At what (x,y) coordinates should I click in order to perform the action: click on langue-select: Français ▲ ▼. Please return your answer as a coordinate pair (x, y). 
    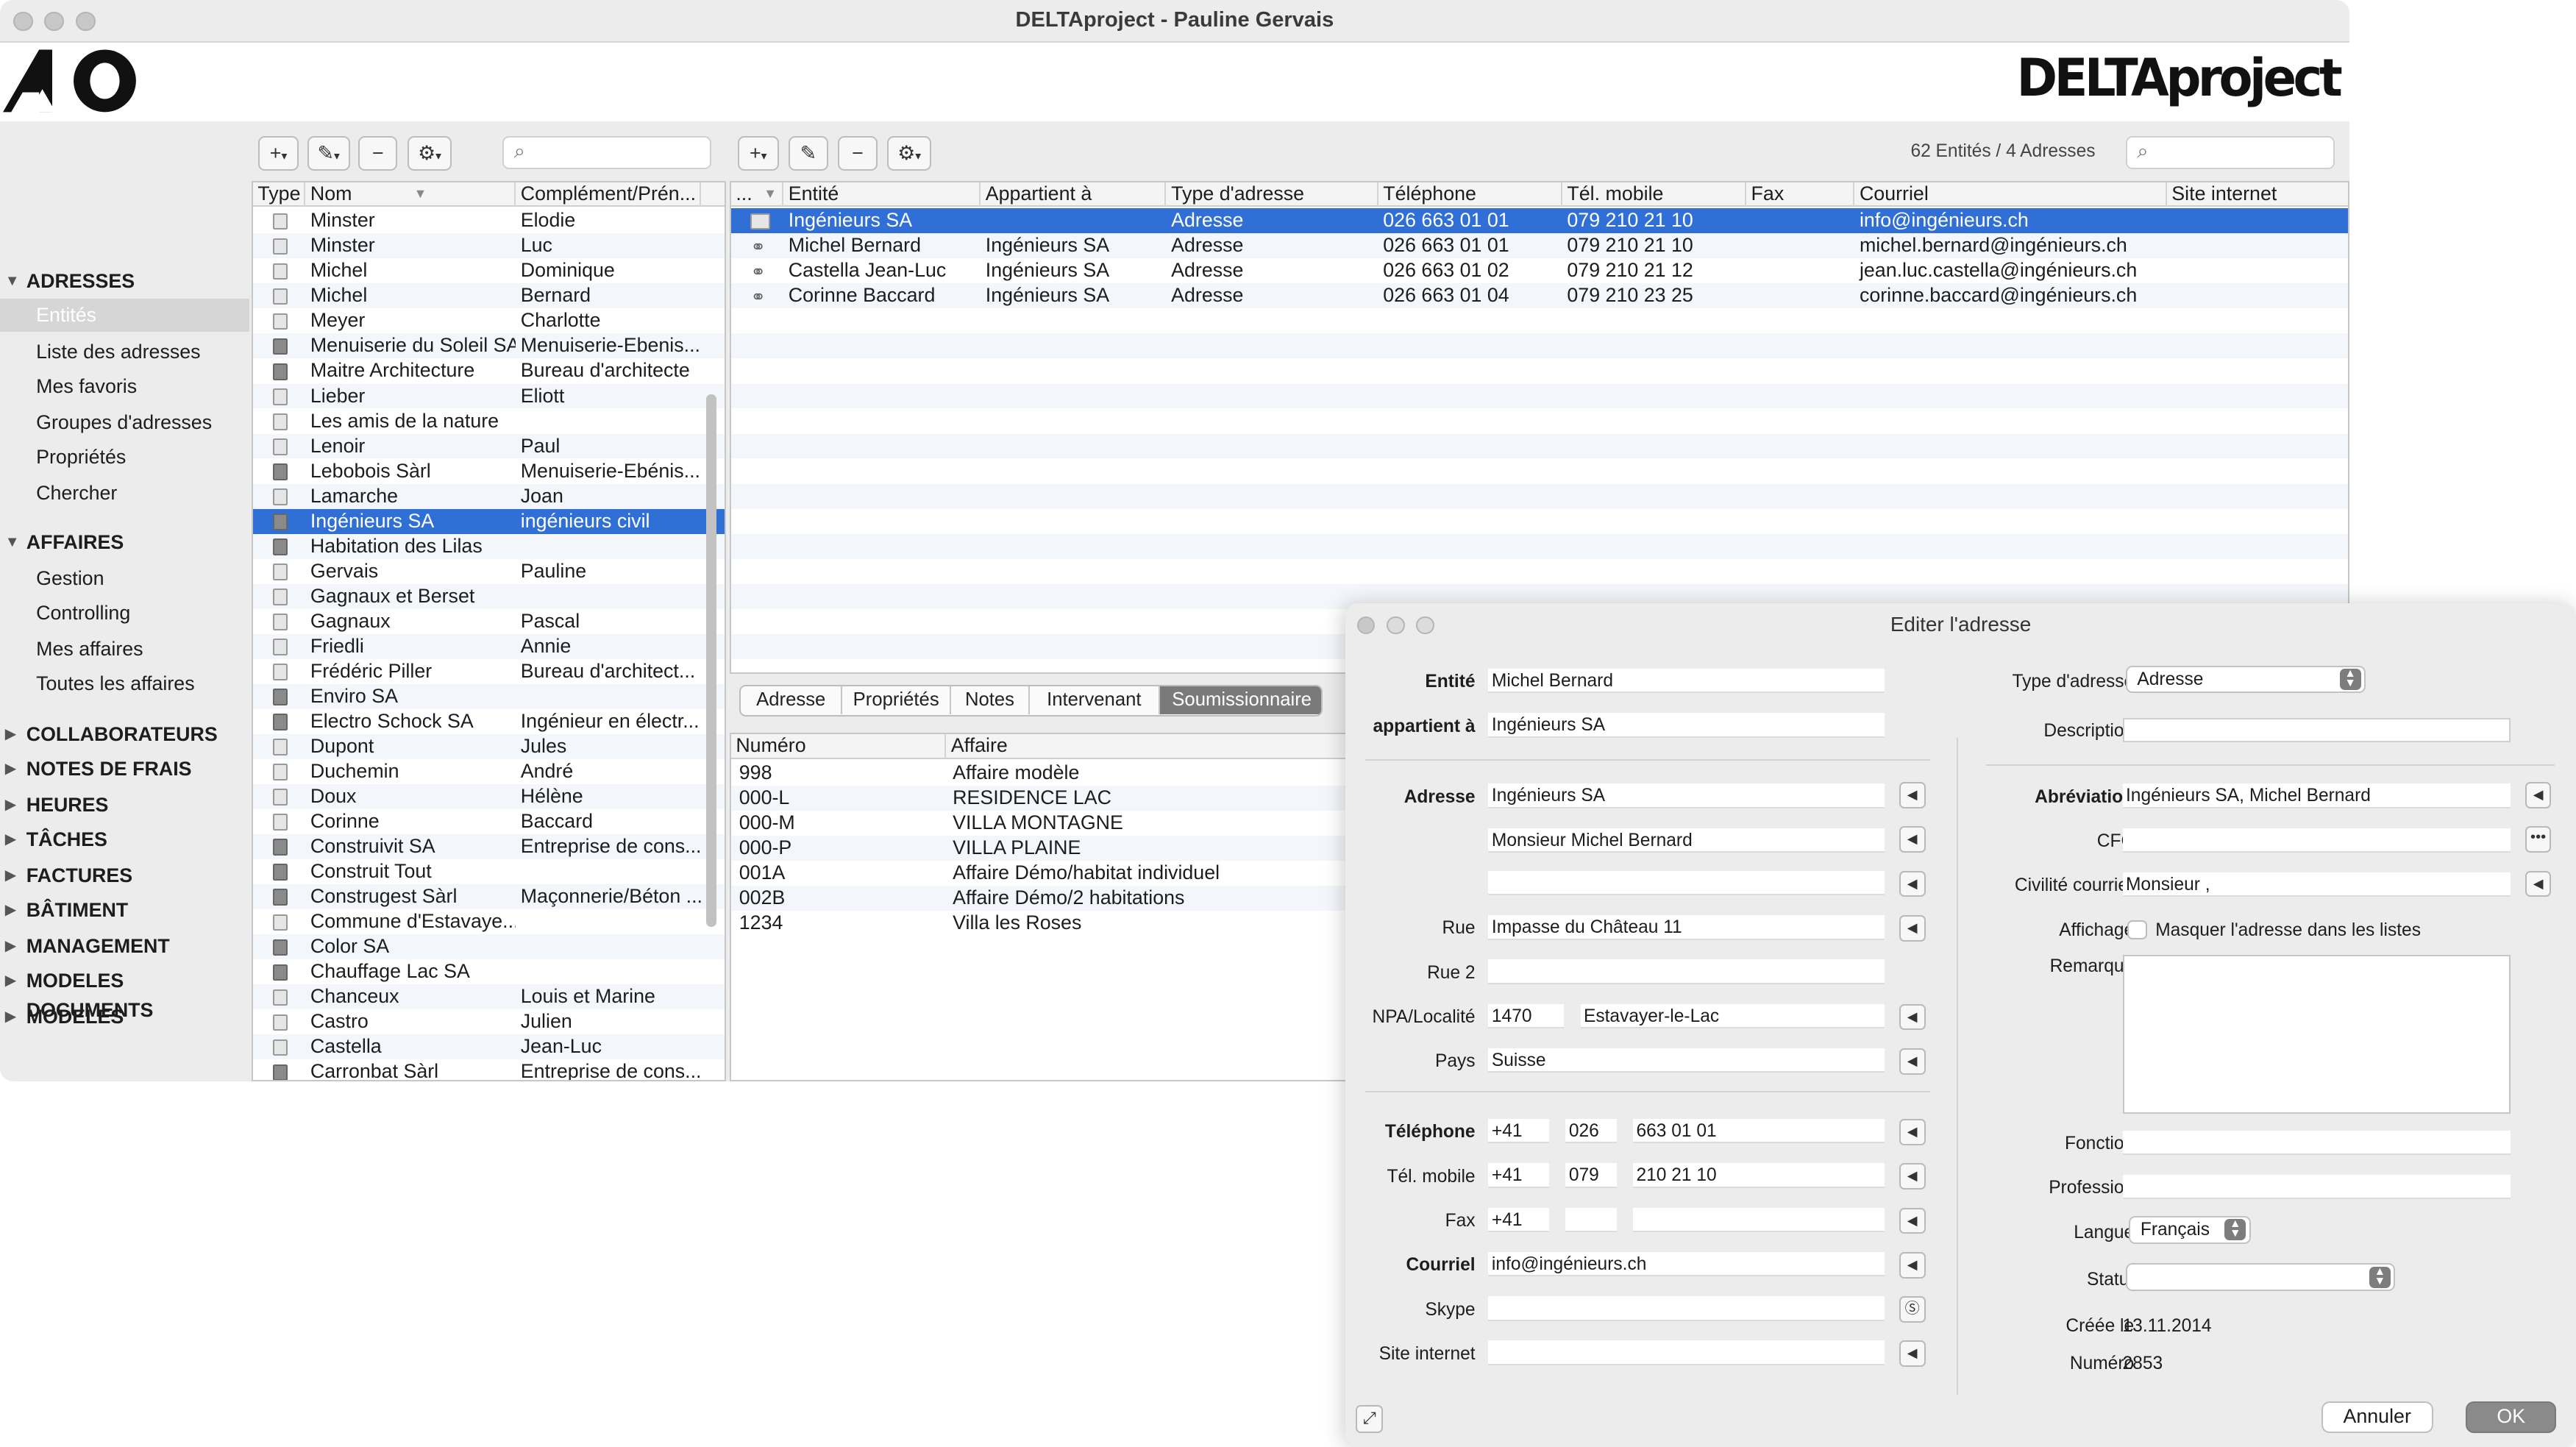
    Looking at the image, I should click on (2190, 1229).